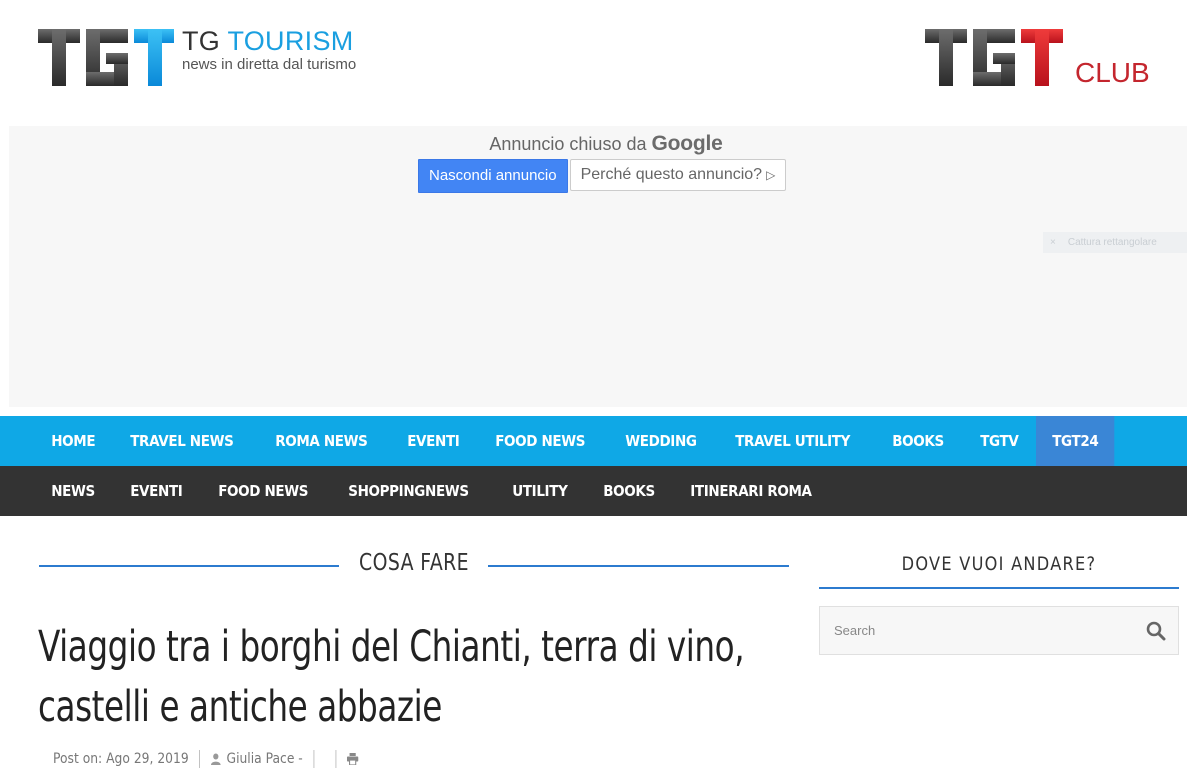 The height and width of the screenshot is (771, 1187). Describe the element at coordinates (1112, 242) in the screenshot. I see `capture-label: Cattura rettangolare` at that location.